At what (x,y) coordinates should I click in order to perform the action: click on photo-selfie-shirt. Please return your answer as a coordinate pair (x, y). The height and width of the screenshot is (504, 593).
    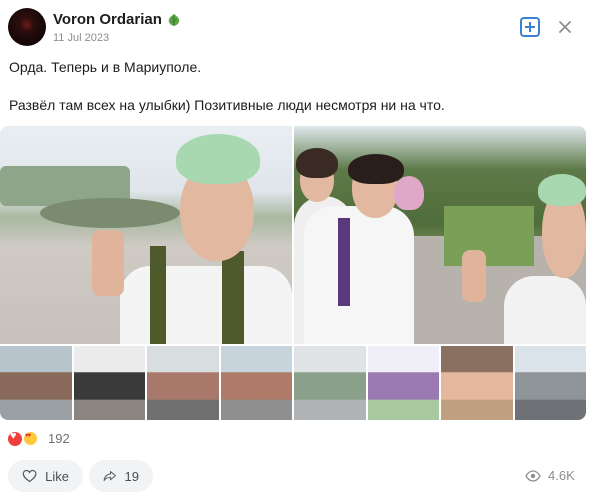
    Looking at the image, I should click on (545, 310).